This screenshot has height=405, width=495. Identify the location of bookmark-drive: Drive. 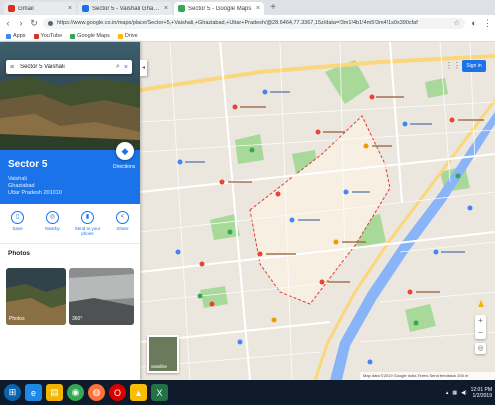
(127, 36).